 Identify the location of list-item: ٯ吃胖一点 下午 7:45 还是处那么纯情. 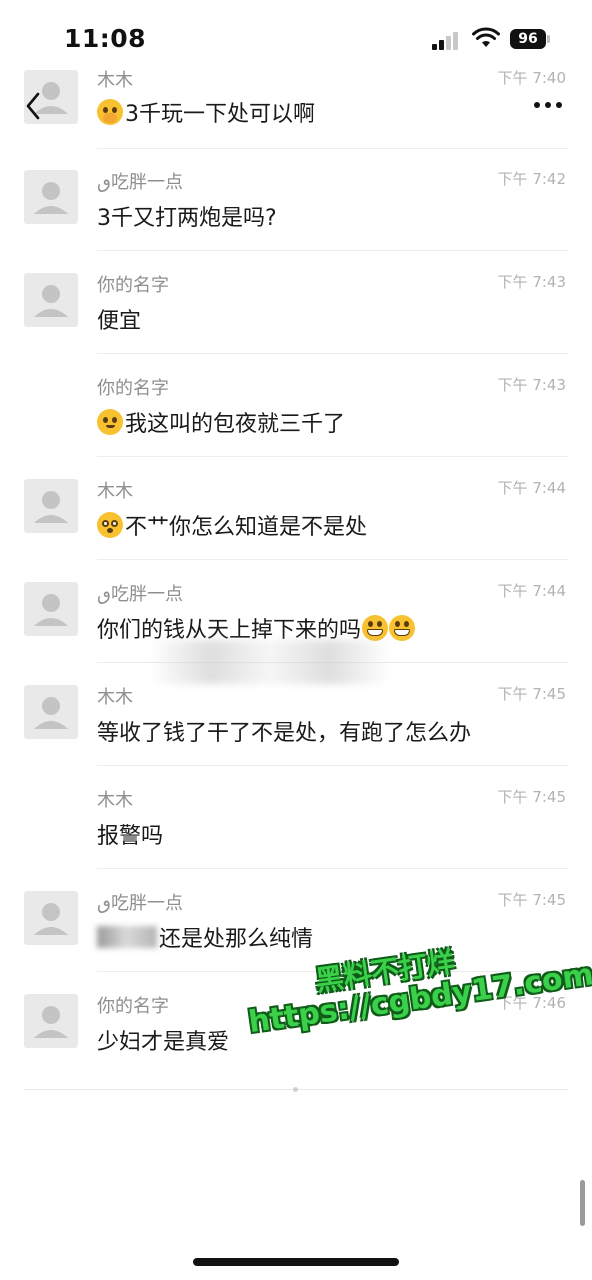
(296, 920).